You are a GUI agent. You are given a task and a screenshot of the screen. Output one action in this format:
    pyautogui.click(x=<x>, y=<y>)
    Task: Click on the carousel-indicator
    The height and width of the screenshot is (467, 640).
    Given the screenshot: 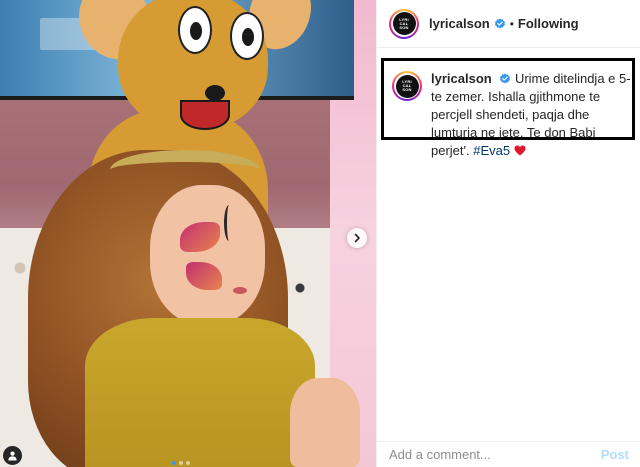 What is the action you would take?
    pyautogui.click(x=181, y=463)
    